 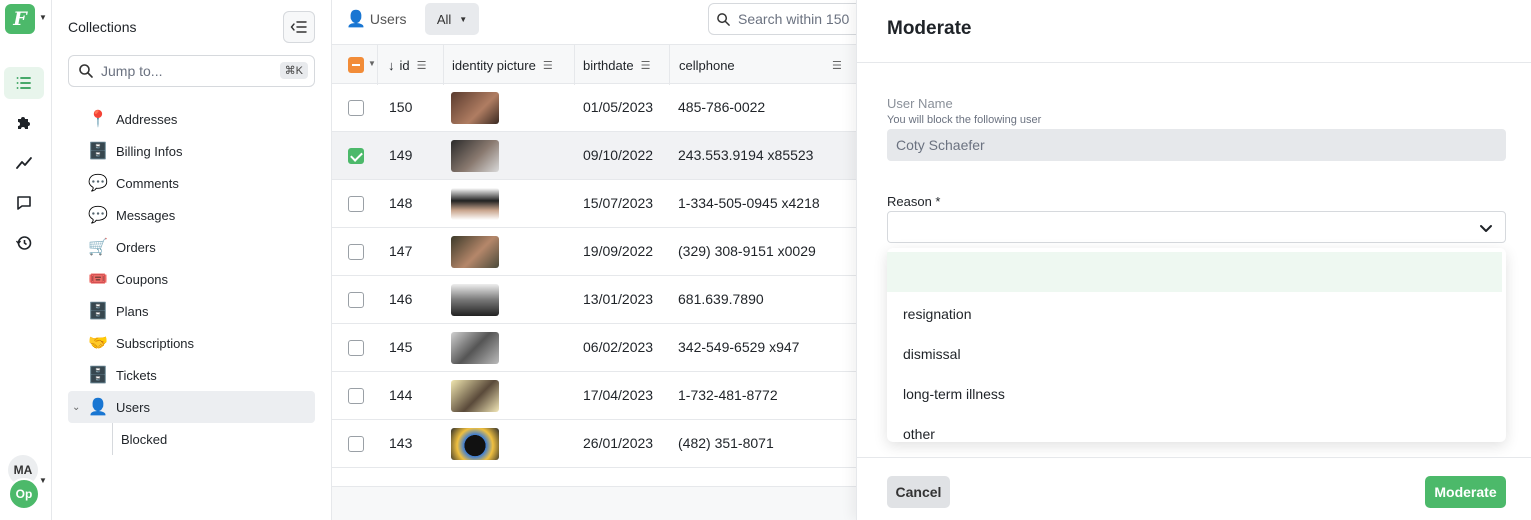 I want to click on reason-option-empty, so click(x=1194, y=272).